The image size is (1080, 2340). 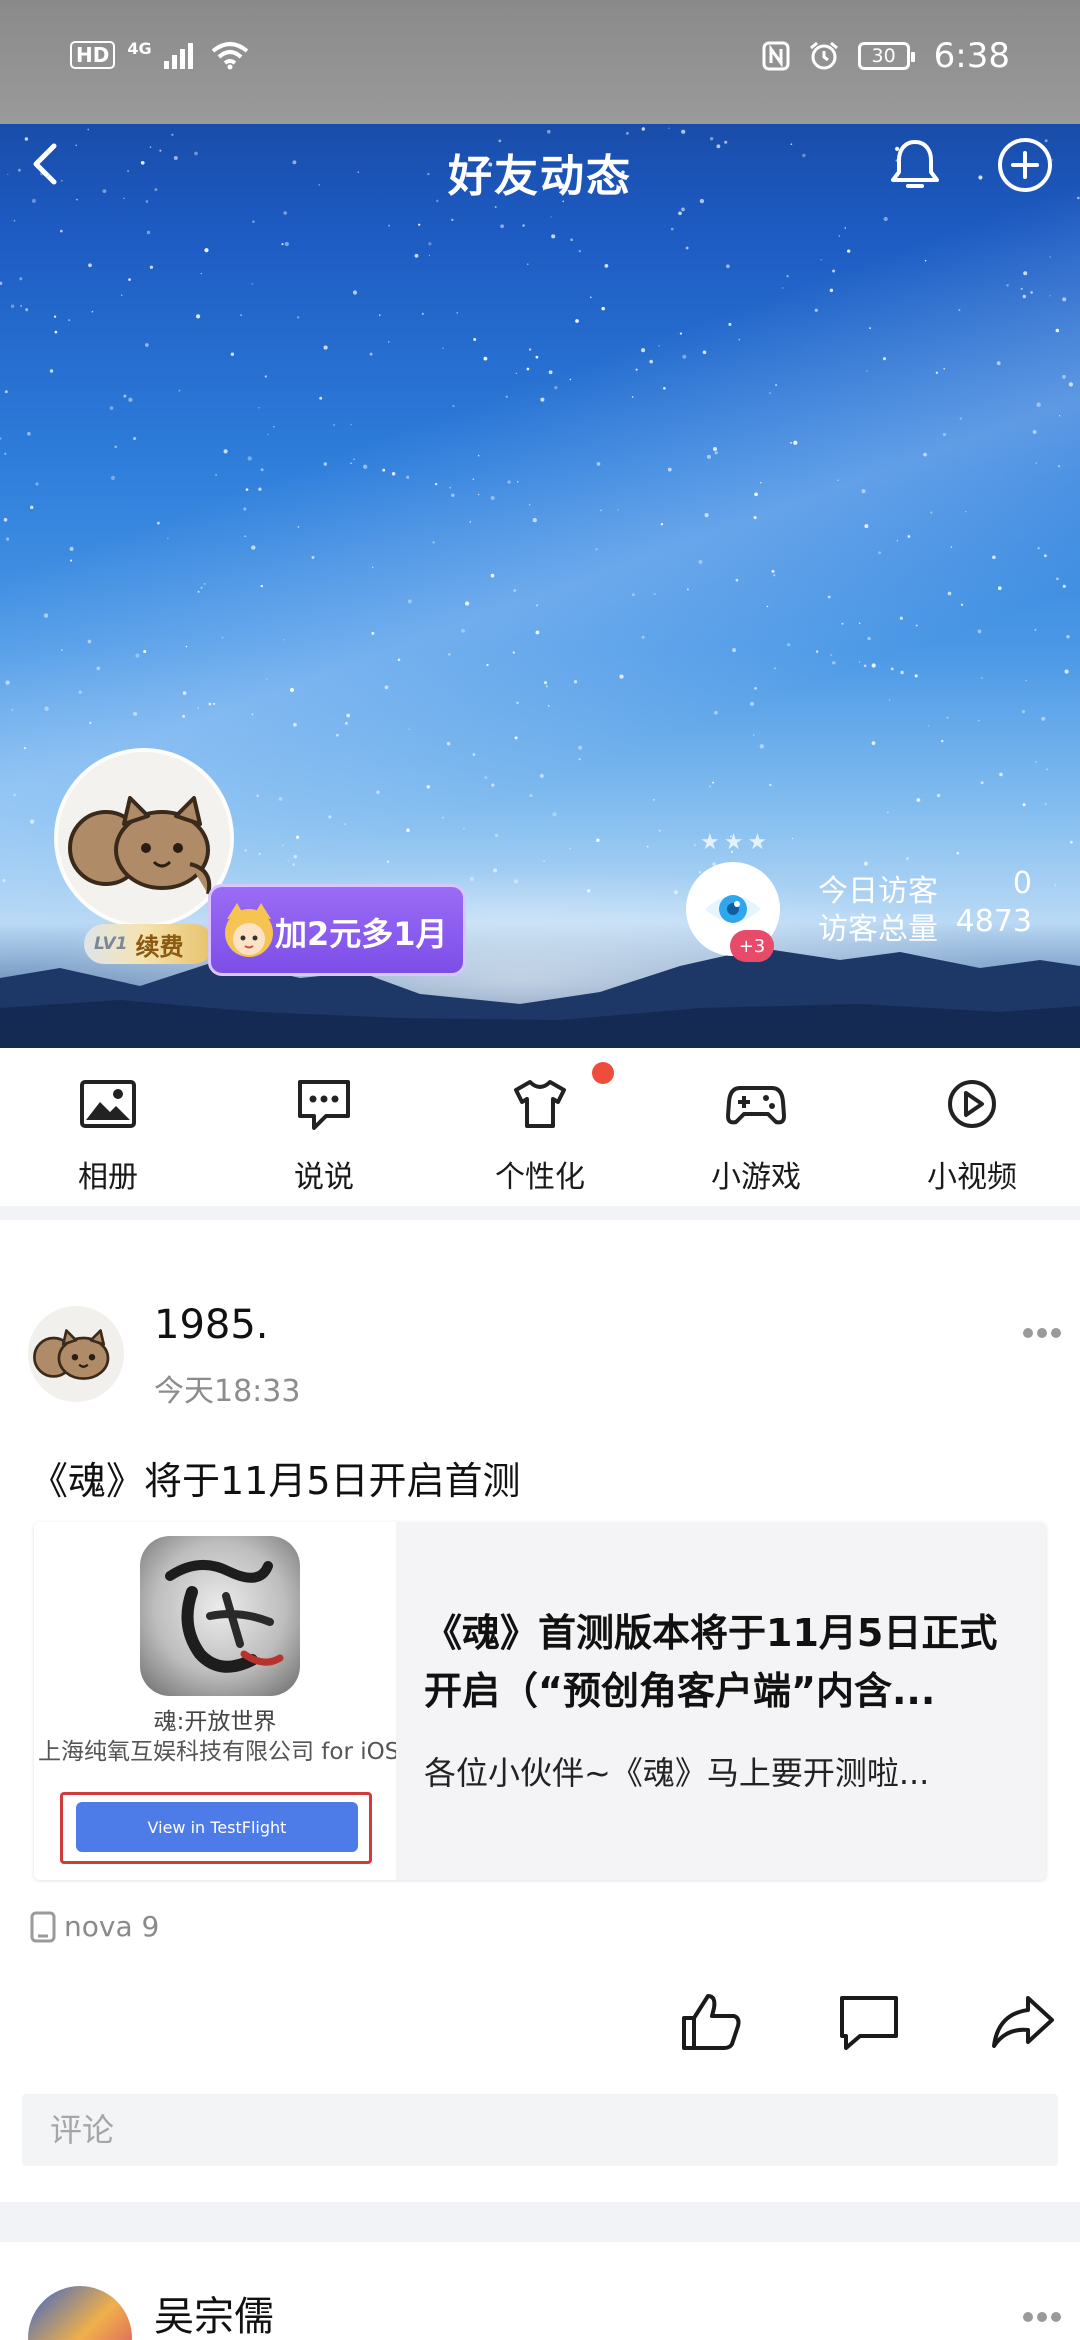 What do you see at coordinates (972, 1123) in the screenshot?
I see `shortcut-videos: 小视频` at bounding box center [972, 1123].